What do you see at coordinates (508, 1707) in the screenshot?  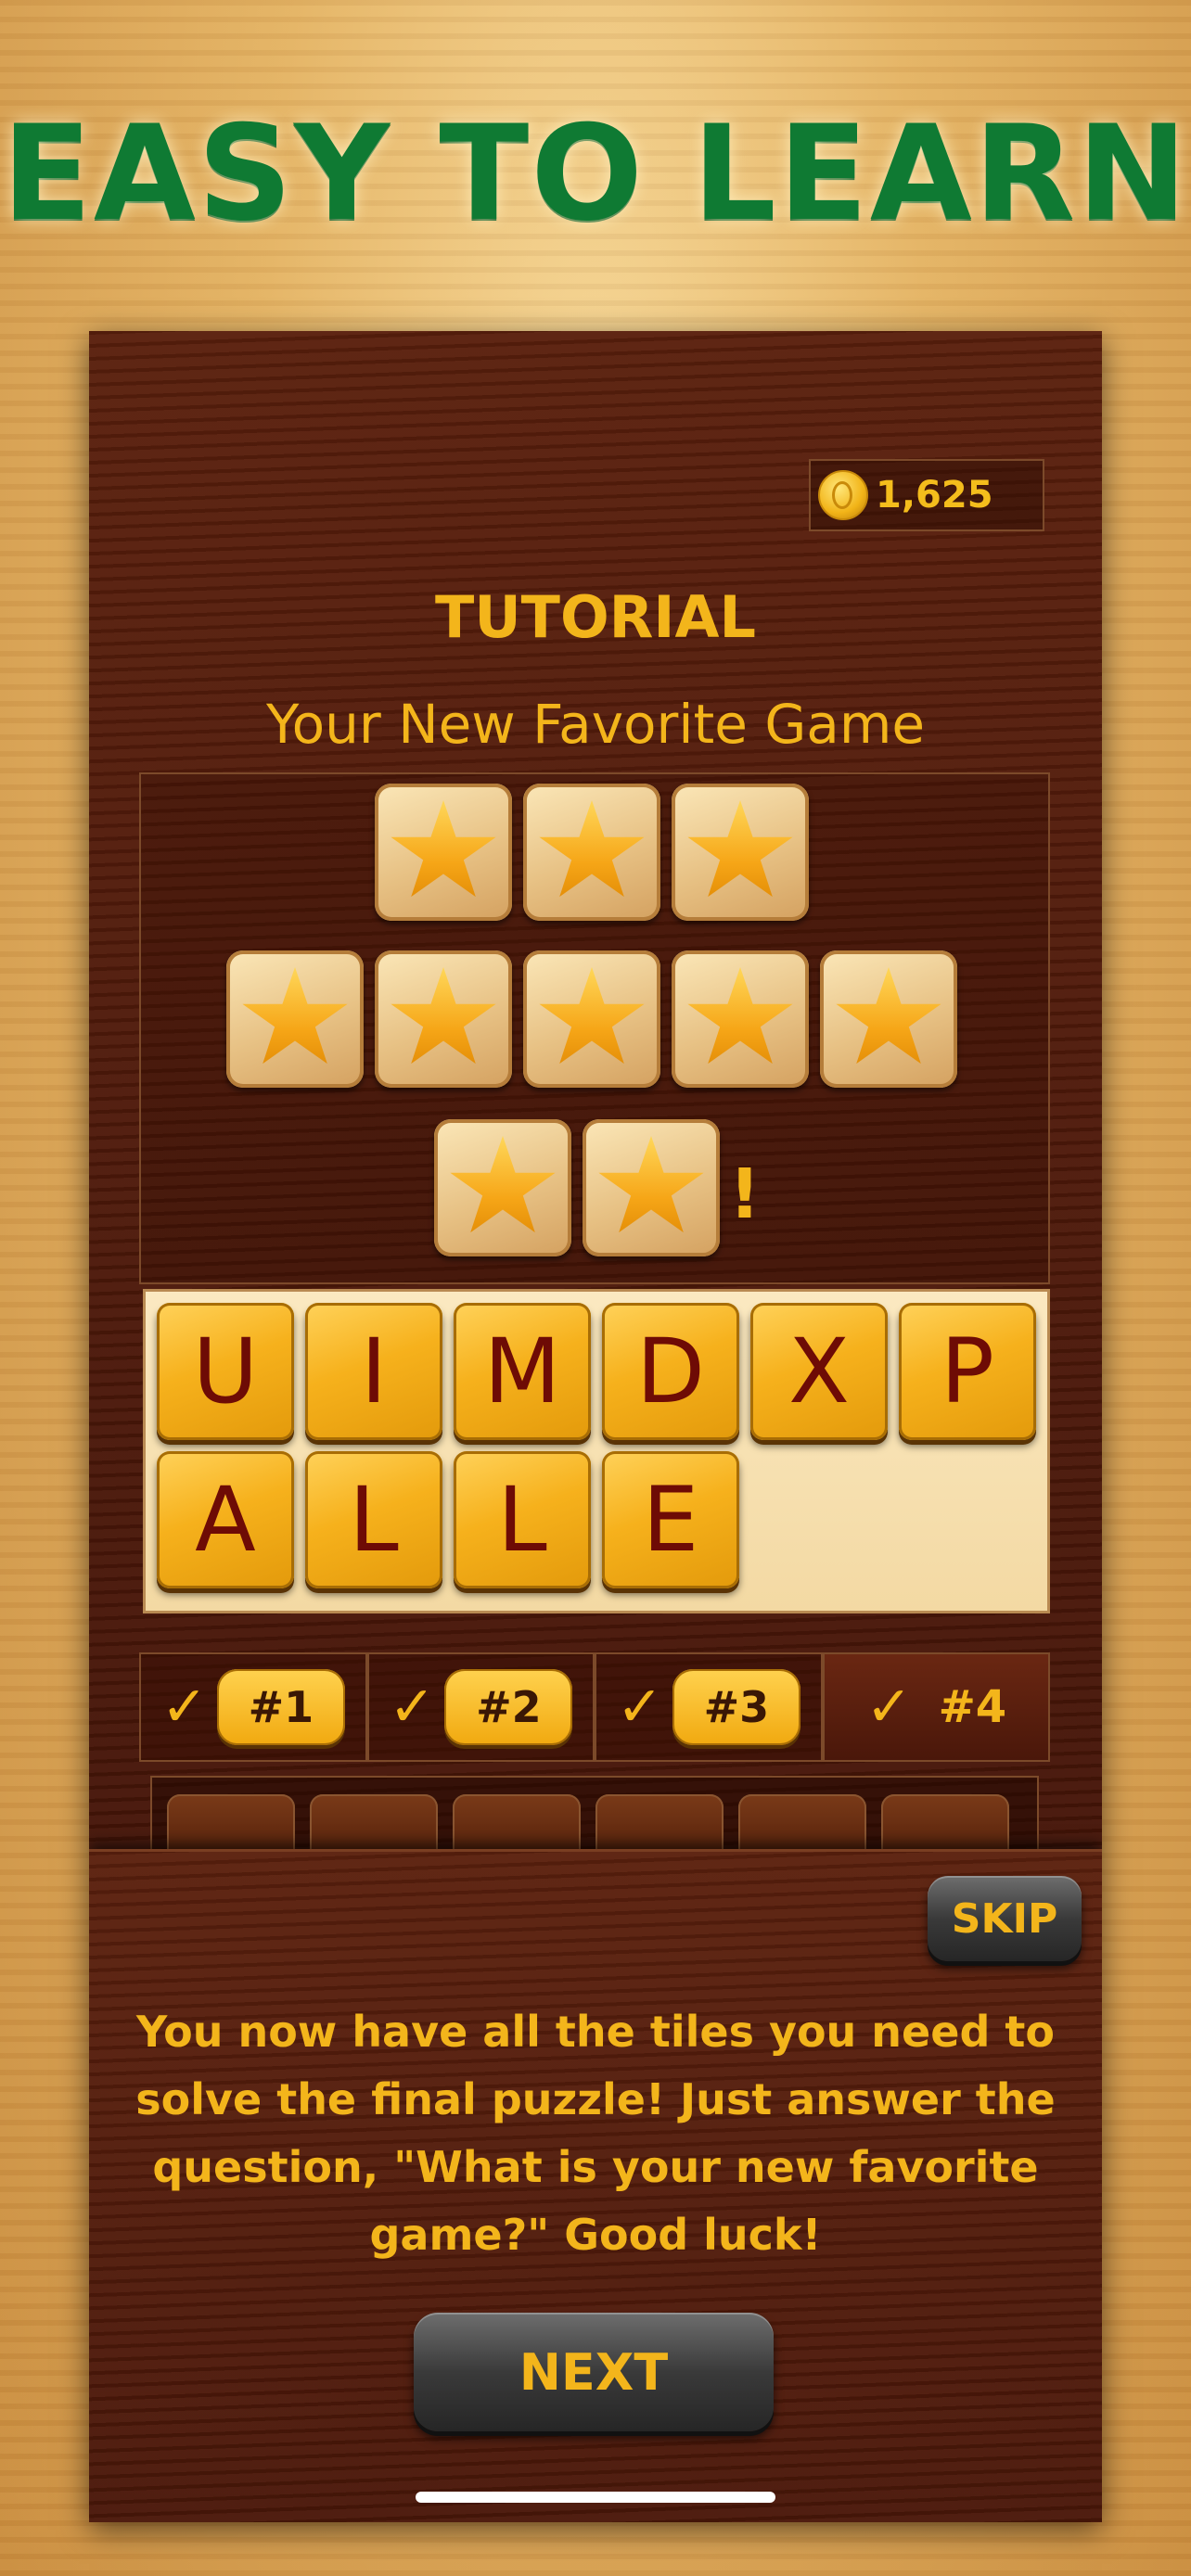 I see `tab-label: #2` at bounding box center [508, 1707].